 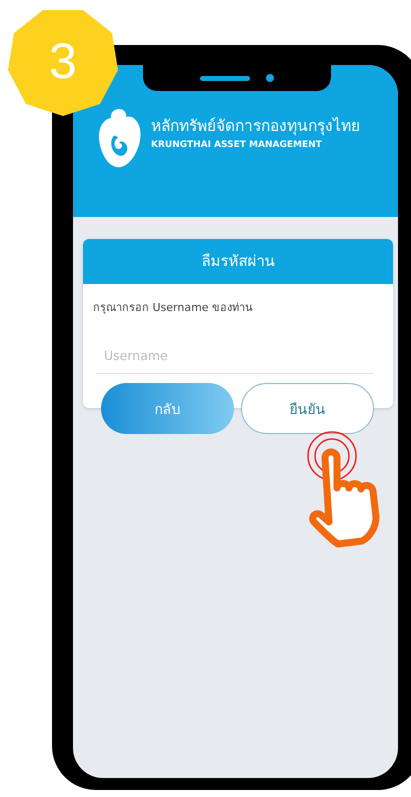 What do you see at coordinates (307, 408) in the screenshot?
I see `confirm-button: ยืนยัน` at bounding box center [307, 408].